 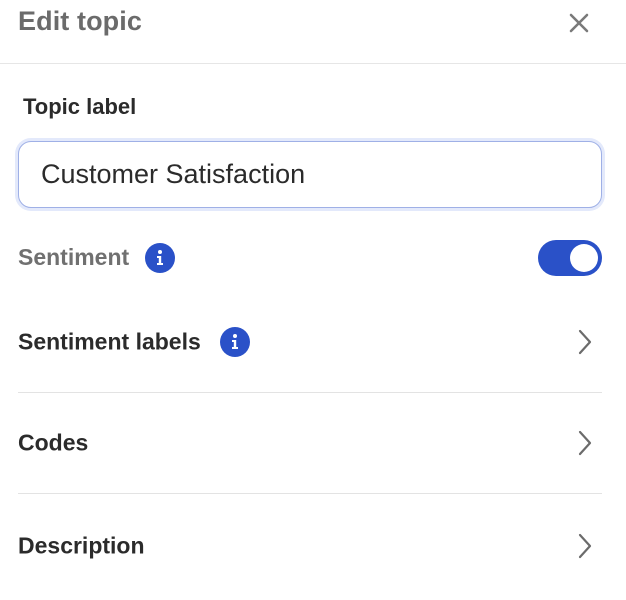 I want to click on sentiment-info-icon, so click(x=160, y=258).